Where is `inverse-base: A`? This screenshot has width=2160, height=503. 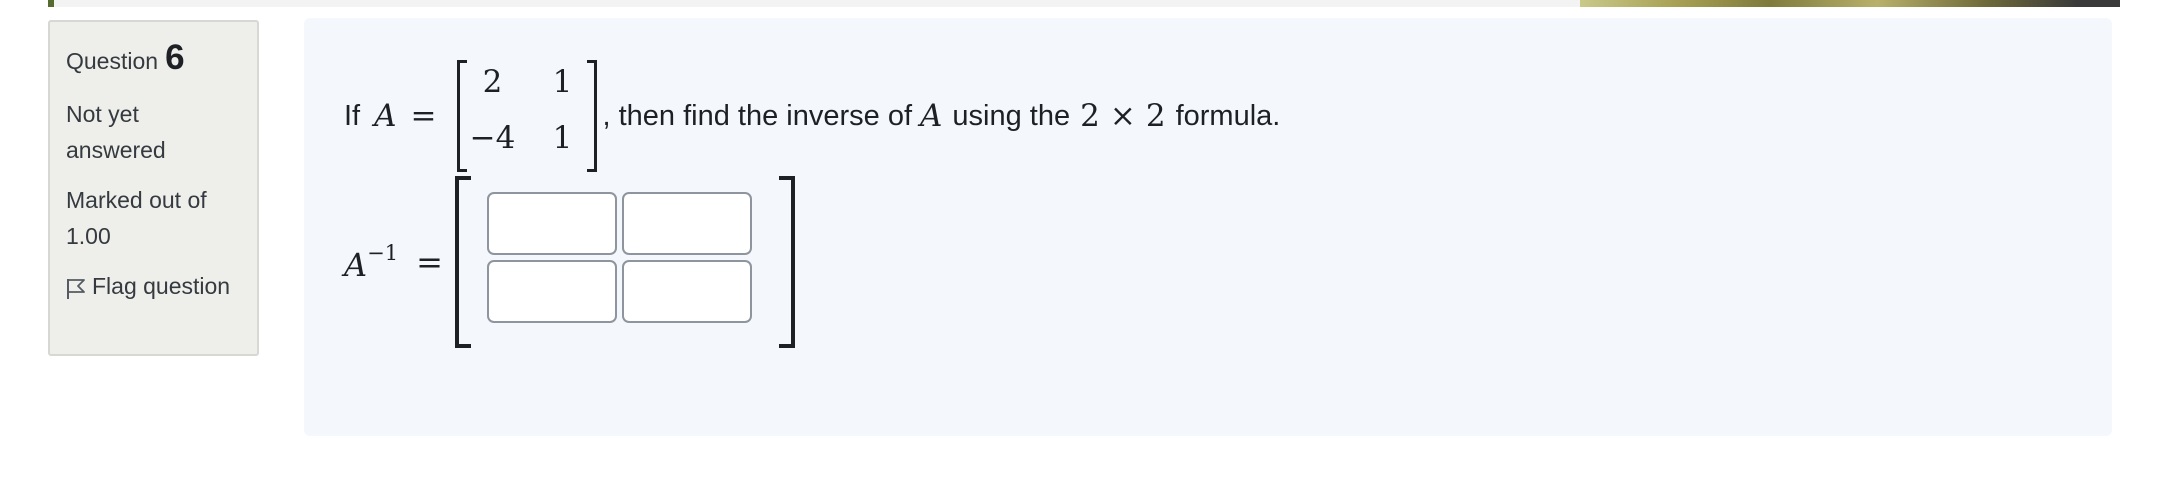
inverse-base: A is located at coordinates (356, 264).